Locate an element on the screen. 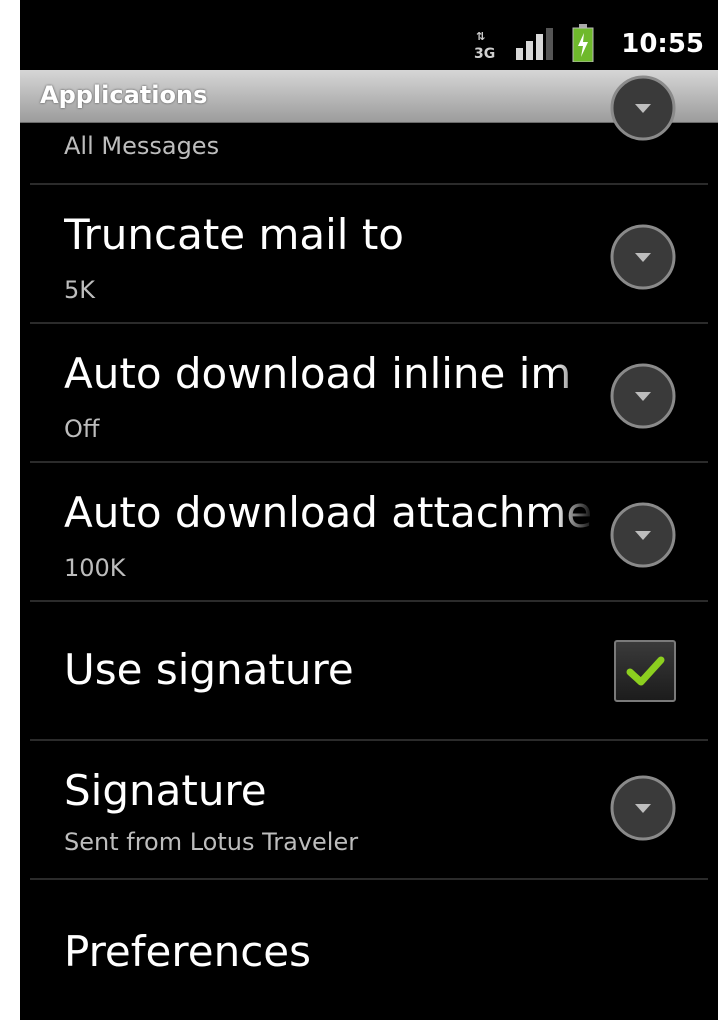 The image size is (718, 1020). 3g-data-icon: ⇅ 3G is located at coordinates (484, 46).